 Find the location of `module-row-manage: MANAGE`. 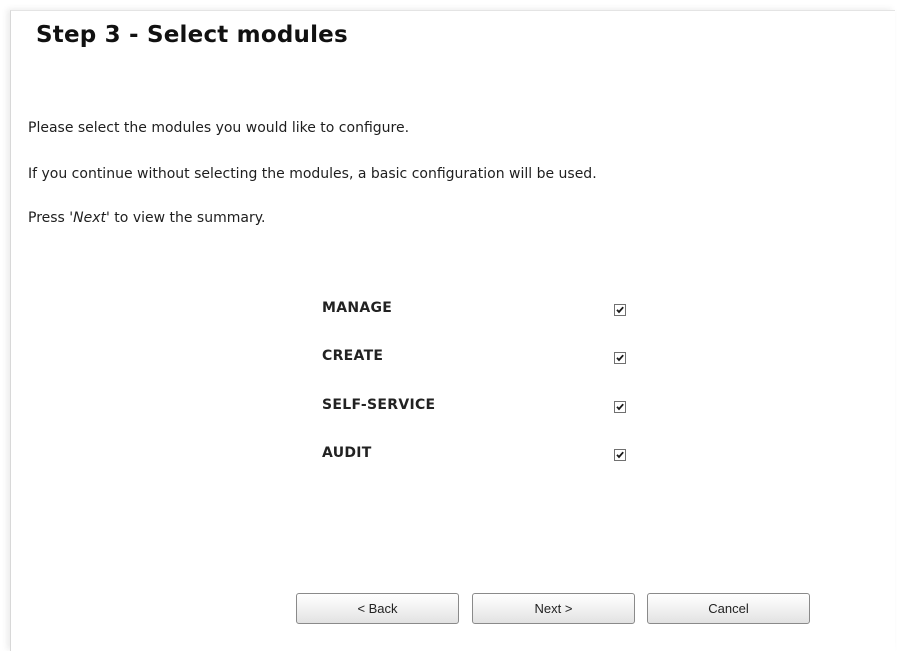

module-row-manage: MANAGE is located at coordinates (482, 312).